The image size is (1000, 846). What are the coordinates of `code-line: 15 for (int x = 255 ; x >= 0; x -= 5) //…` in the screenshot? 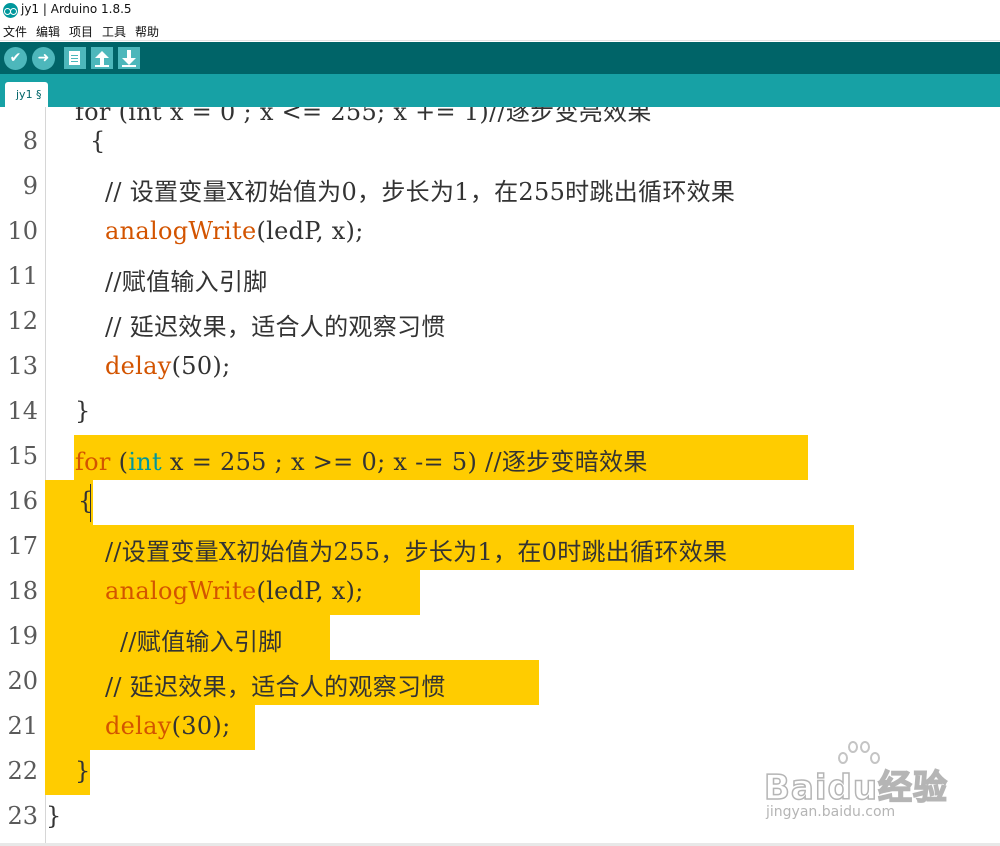 It's located at (500, 456).